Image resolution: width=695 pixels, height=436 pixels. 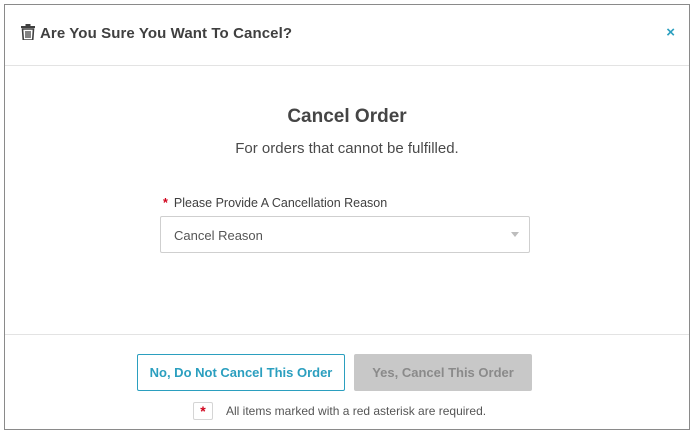 I want to click on cancellation-reason-label: * Please Provide A Cancellation Reason, so click(x=275, y=203).